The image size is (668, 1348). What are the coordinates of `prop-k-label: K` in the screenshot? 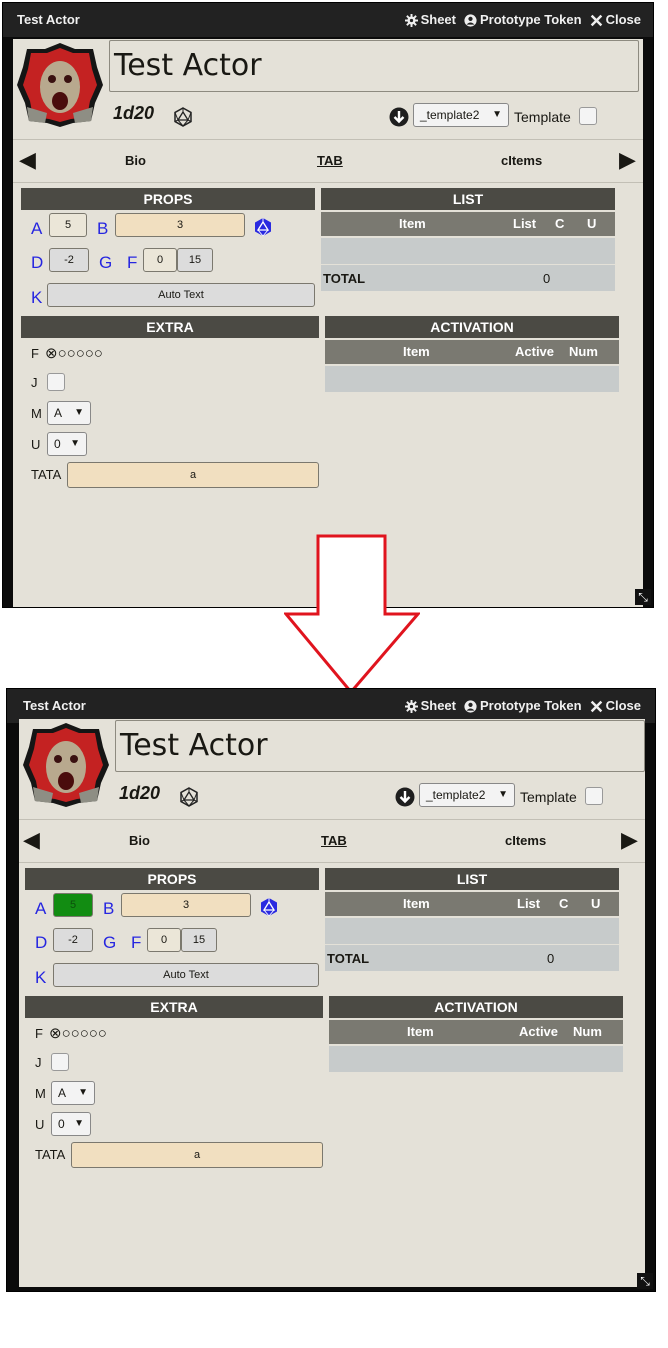 It's located at (41, 977).